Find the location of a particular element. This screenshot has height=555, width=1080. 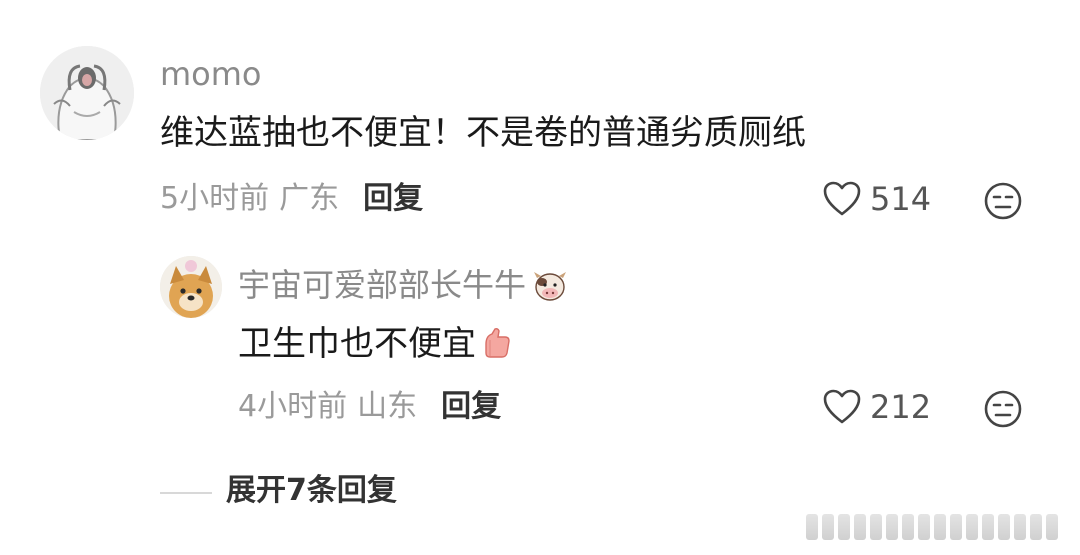

reply-like-button: 212 is located at coordinates (876, 407).